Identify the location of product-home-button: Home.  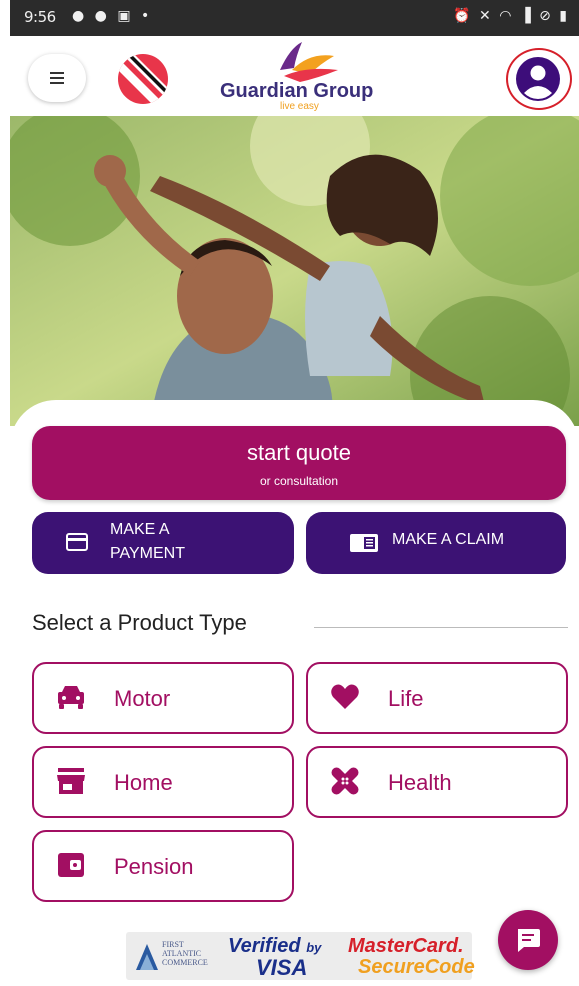
(163, 782).